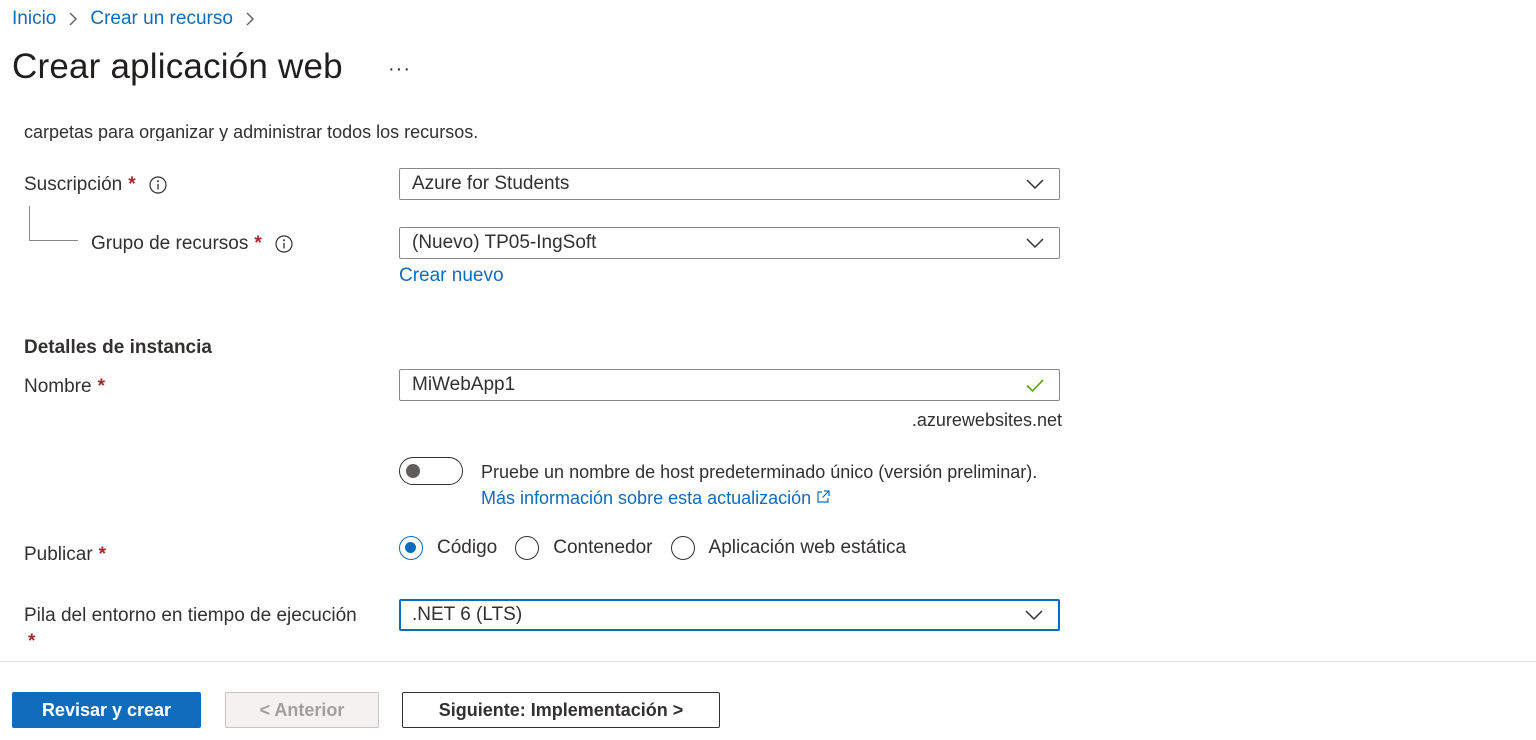 Image resolution: width=1536 pixels, height=740 pixels. Describe the element at coordinates (106, 710) in the screenshot. I see `review-create-button: Revisar y crear` at that location.